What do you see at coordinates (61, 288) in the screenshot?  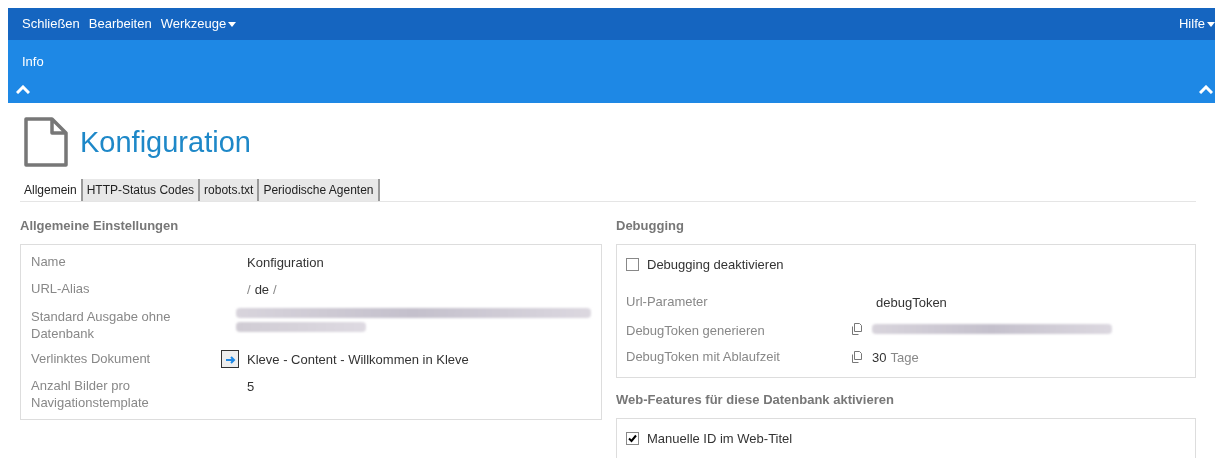 I see `field-label: URL-Alias` at bounding box center [61, 288].